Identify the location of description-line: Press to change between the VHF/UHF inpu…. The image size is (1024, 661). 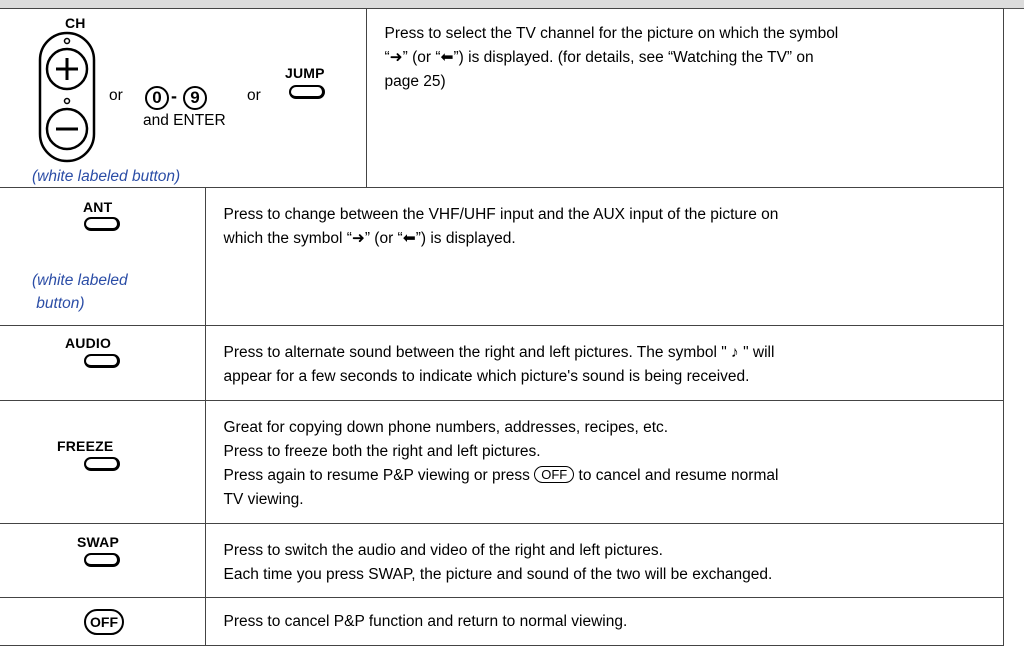
(501, 214).